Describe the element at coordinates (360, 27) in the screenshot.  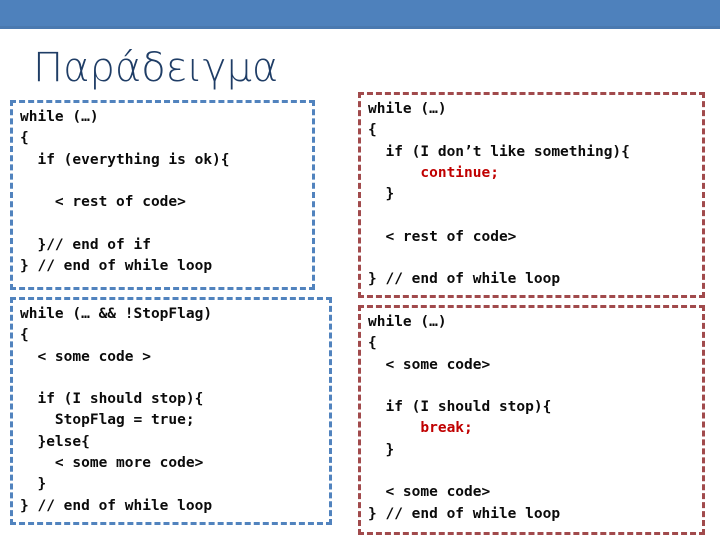
I see `header-bar-shade` at that location.